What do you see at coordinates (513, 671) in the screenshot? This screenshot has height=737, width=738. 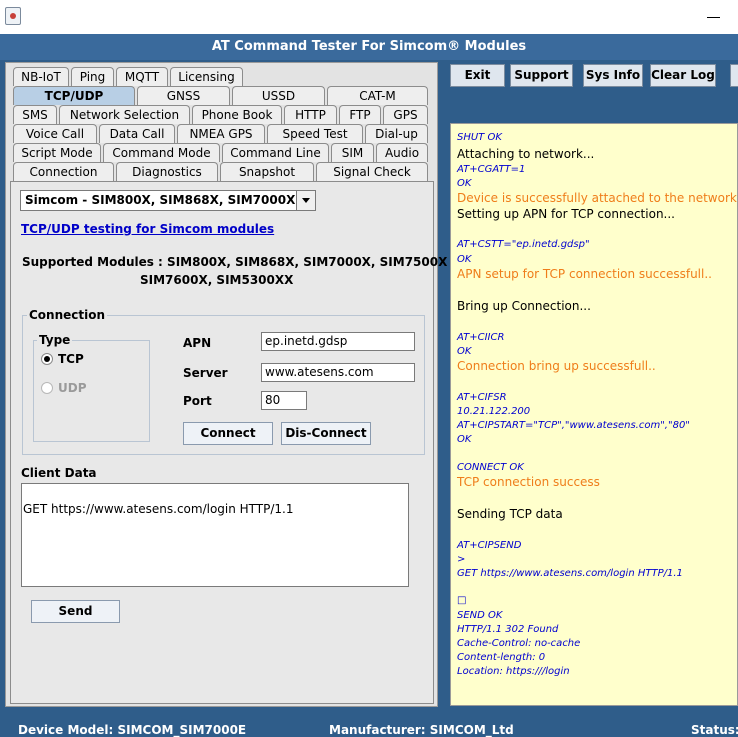 I see `log-line: Location: https:///login` at bounding box center [513, 671].